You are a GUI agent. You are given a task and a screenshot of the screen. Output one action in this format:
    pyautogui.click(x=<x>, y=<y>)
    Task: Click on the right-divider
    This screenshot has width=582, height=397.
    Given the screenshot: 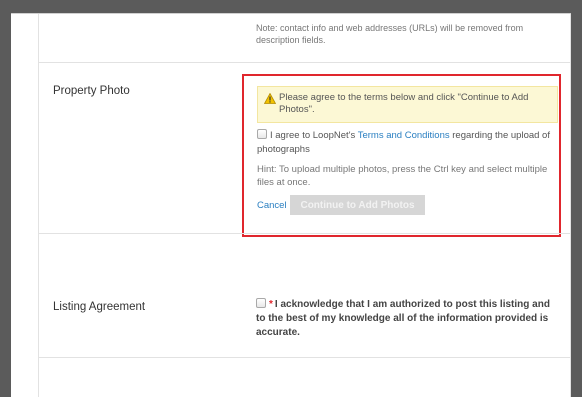 What is the action you would take?
    pyautogui.click(x=570, y=205)
    